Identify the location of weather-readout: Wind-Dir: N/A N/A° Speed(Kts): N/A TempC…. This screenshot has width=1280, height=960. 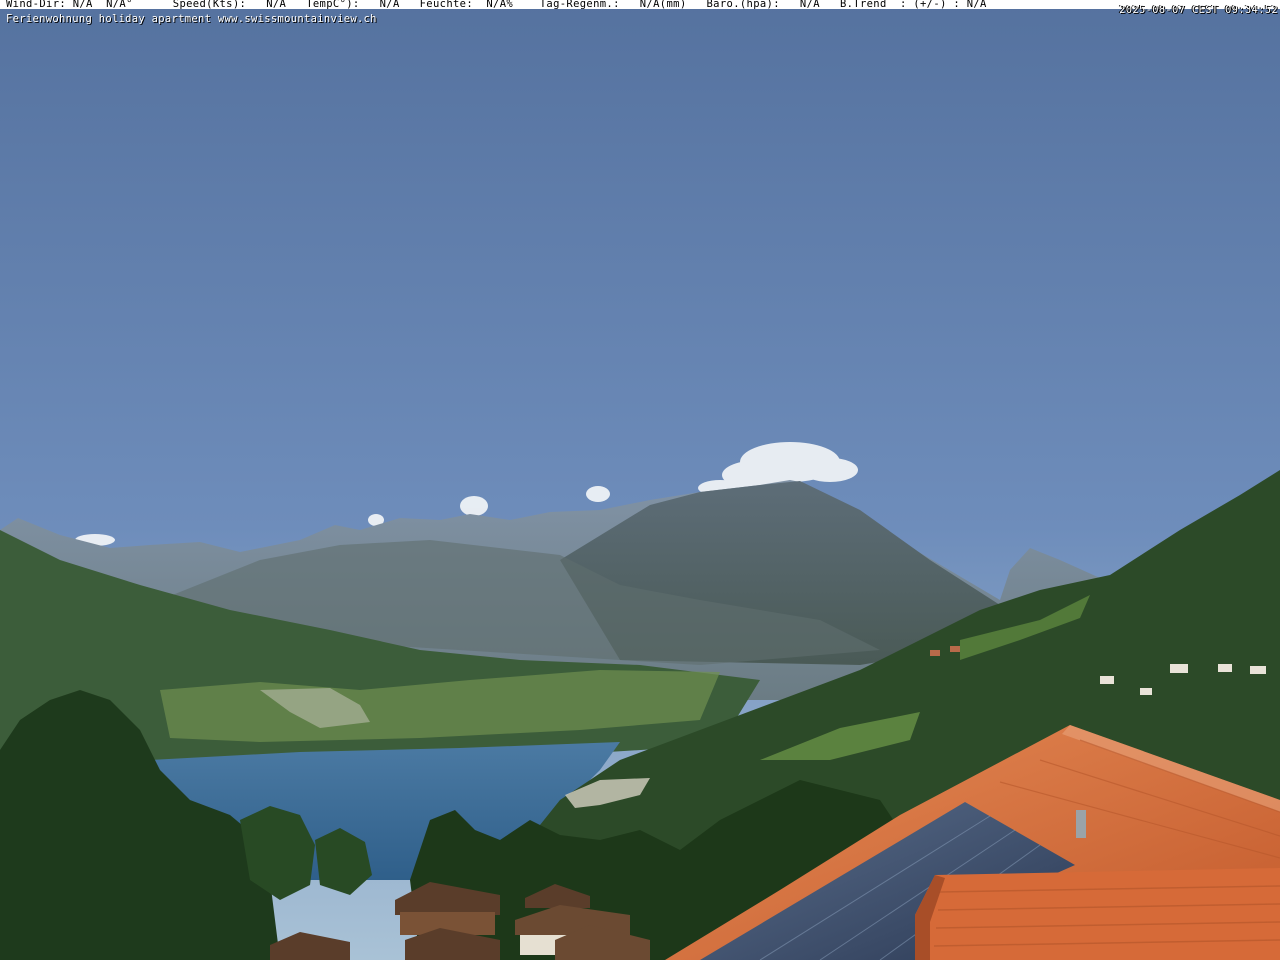
(496, 4).